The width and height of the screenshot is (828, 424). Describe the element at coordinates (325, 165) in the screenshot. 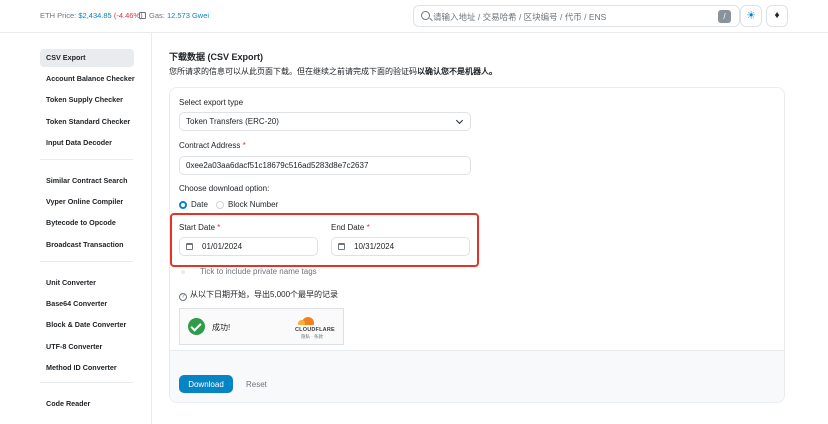

I see `contract-address-input` at that location.